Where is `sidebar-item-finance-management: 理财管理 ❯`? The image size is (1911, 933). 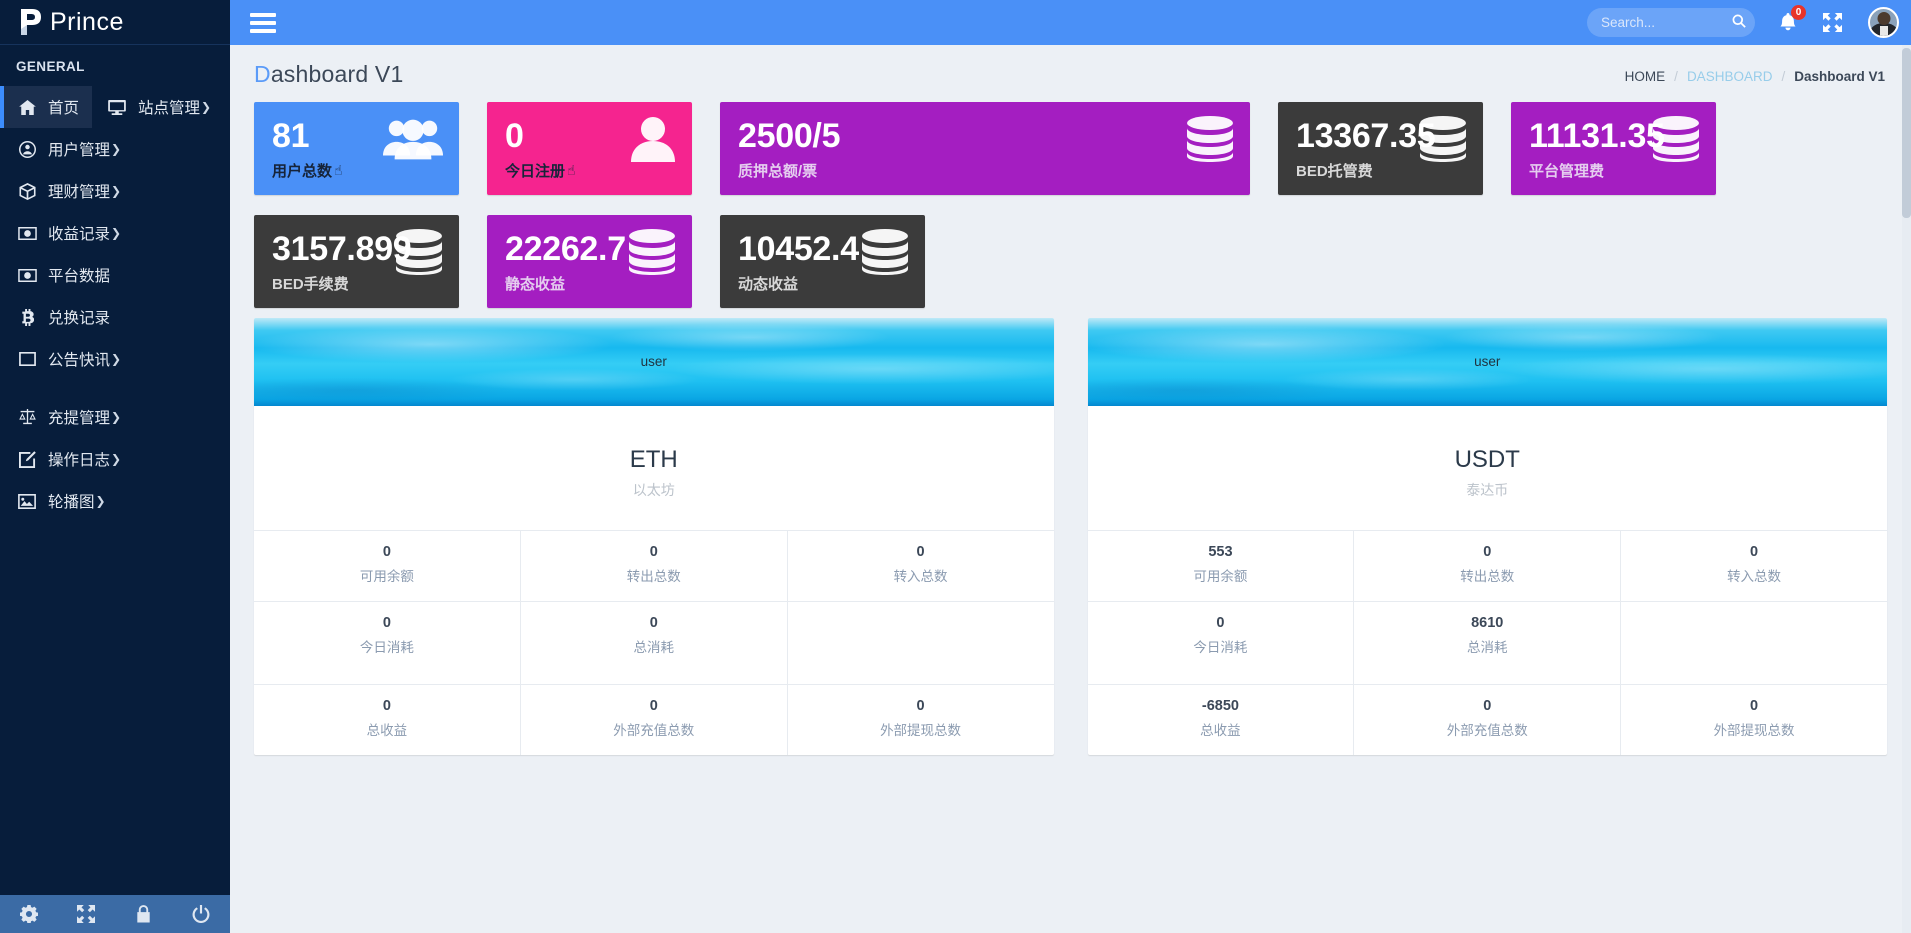 sidebar-item-finance-management: 理财管理 ❯ is located at coordinates (60, 191).